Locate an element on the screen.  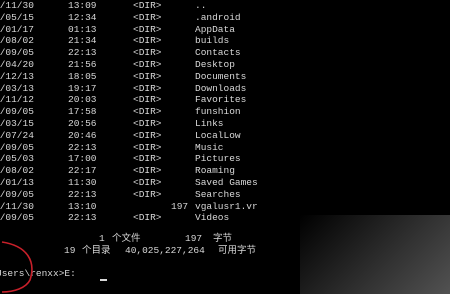
entry-date: 3/08/02 is located at coordinates (17, 41).